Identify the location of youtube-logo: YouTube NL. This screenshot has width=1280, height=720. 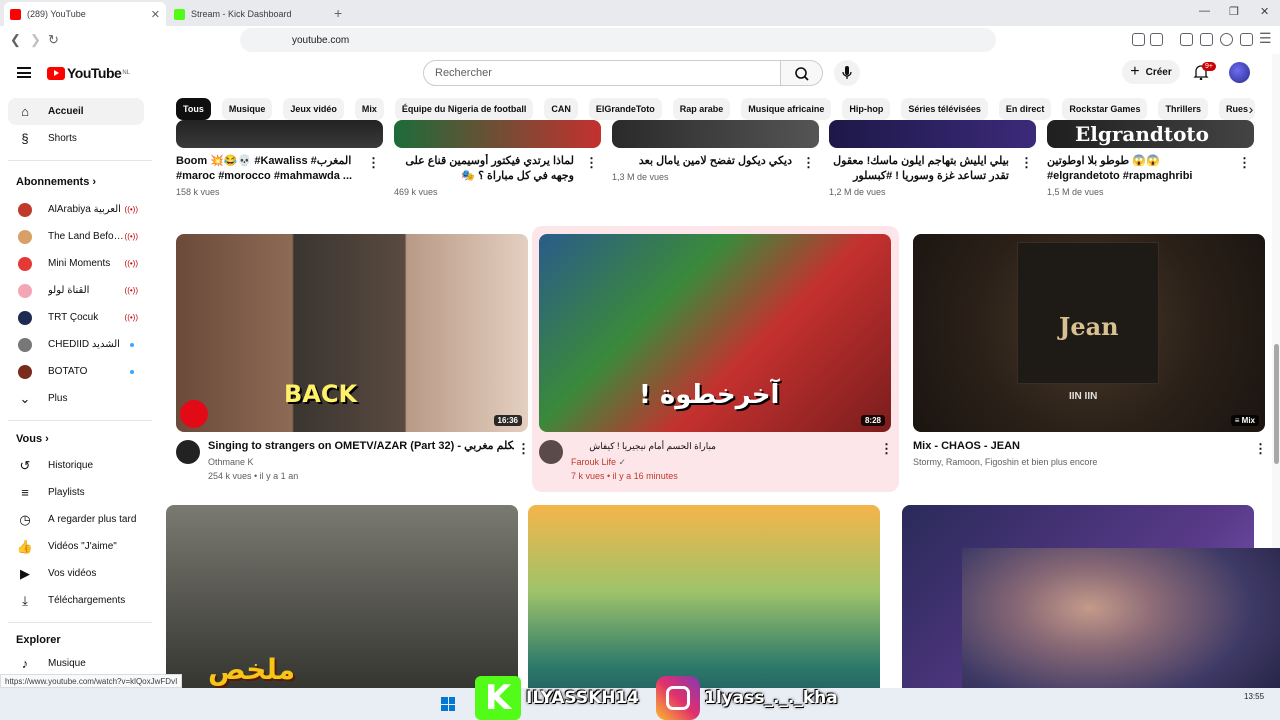
(88, 73).